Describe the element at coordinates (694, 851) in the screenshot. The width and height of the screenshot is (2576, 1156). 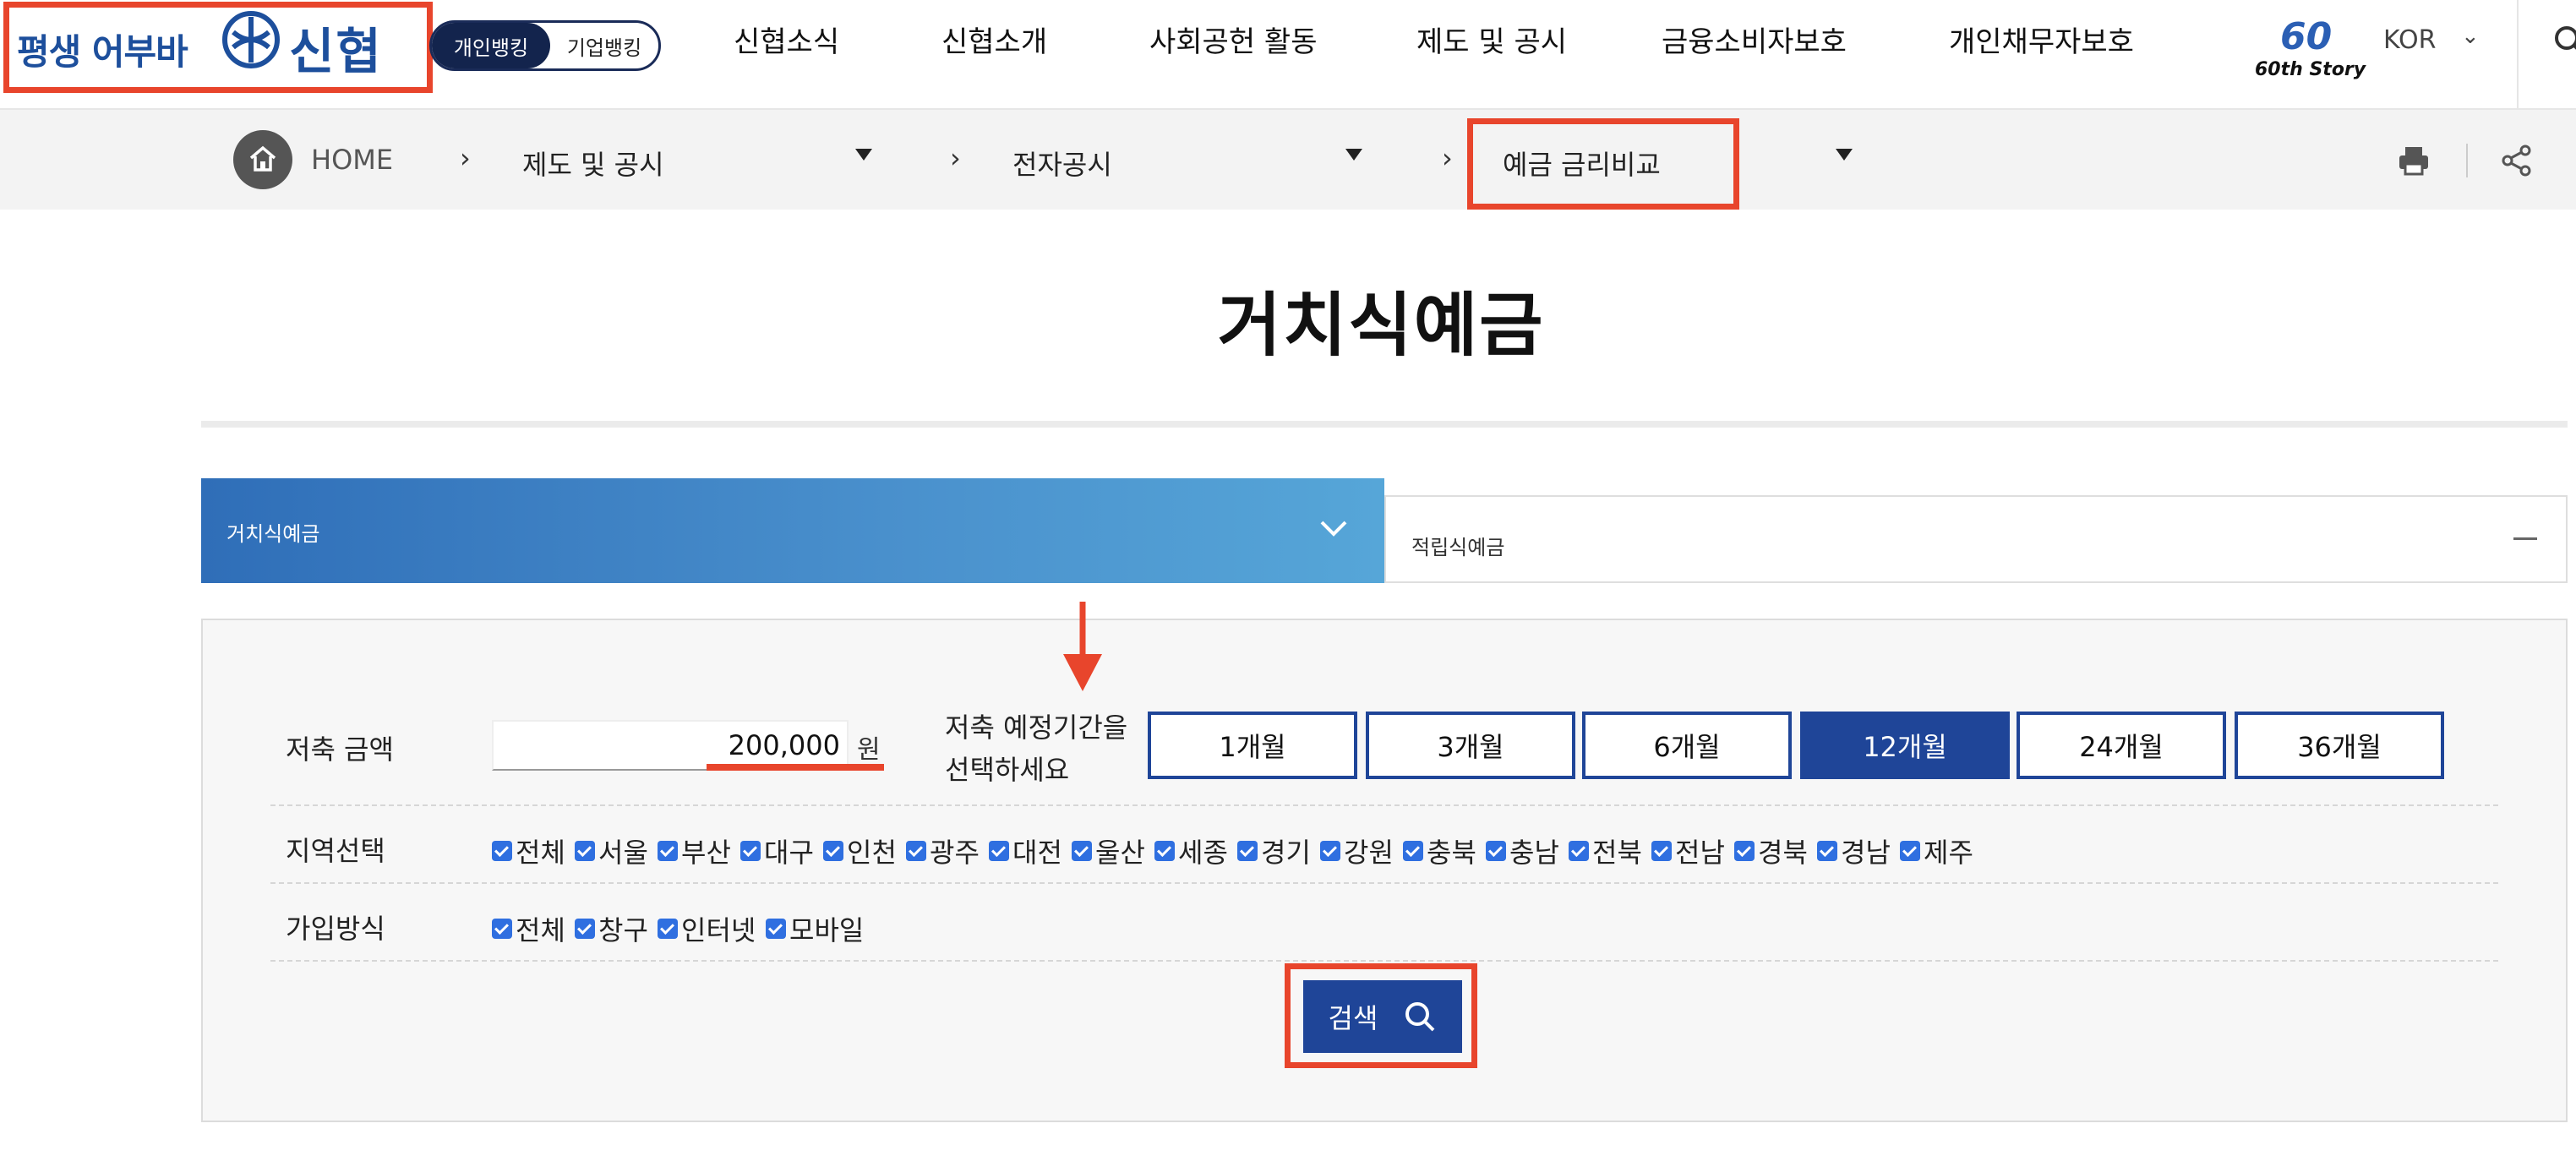
I see `region-checkbox: 부산` at that location.